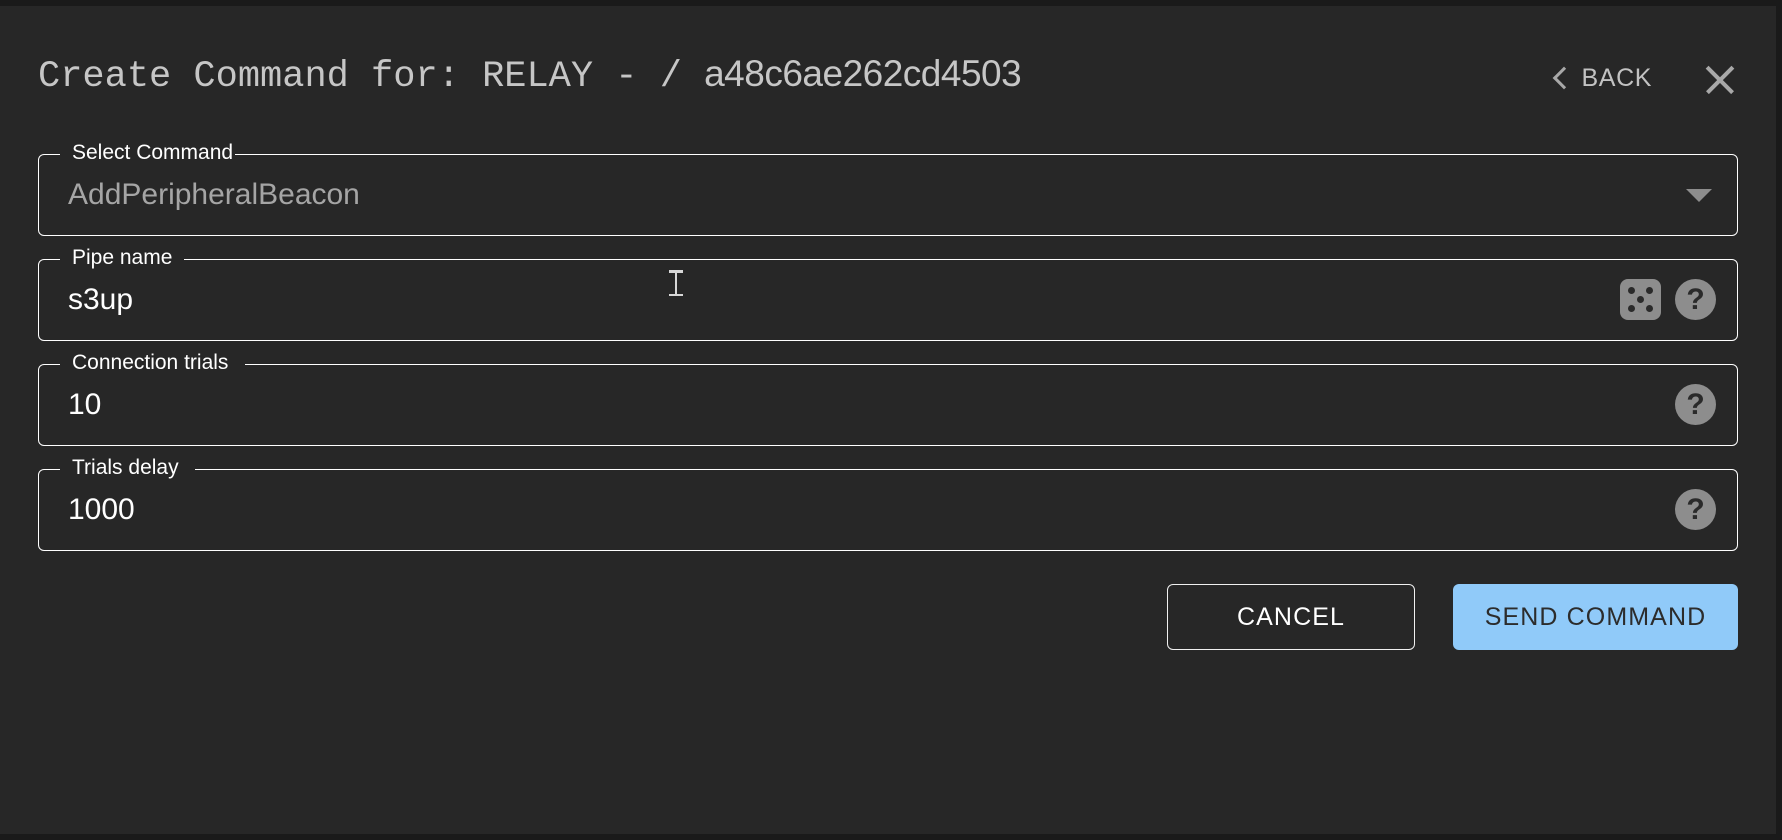 Image resolution: width=1782 pixels, height=840 pixels. What do you see at coordinates (863, 73) in the screenshot?
I see `device-id: a48c6ae262cd4503` at bounding box center [863, 73].